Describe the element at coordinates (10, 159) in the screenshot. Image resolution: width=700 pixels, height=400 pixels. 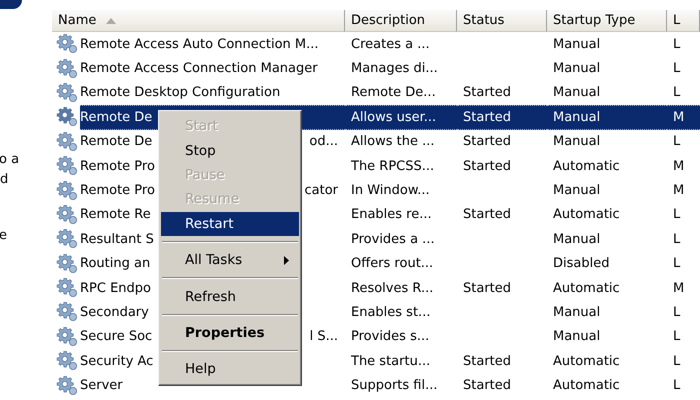
I see `cut-text: o a` at that location.